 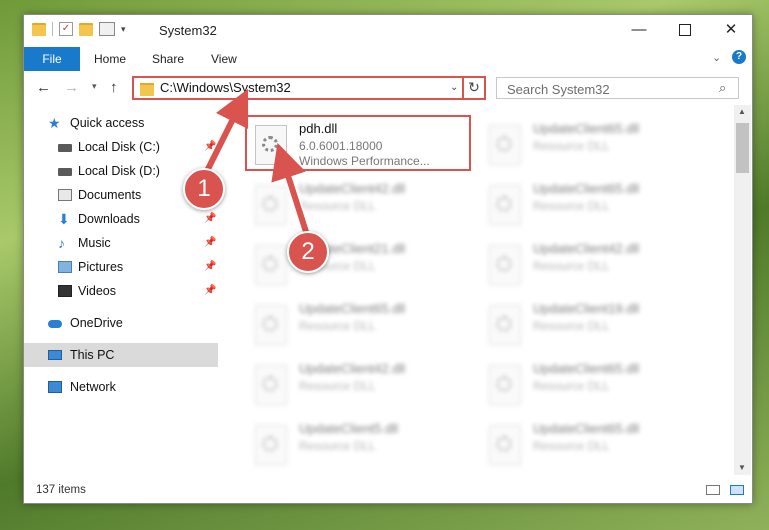 I want to click on cloud-icon, so click(x=55, y=324).